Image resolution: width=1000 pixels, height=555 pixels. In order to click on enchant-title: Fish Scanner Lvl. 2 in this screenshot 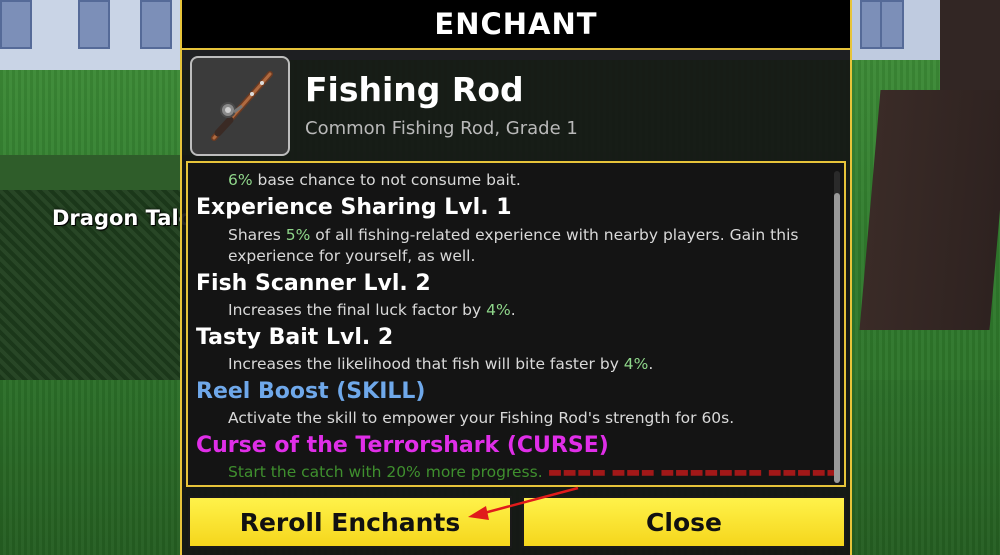, I will do `click(313, 283)`.